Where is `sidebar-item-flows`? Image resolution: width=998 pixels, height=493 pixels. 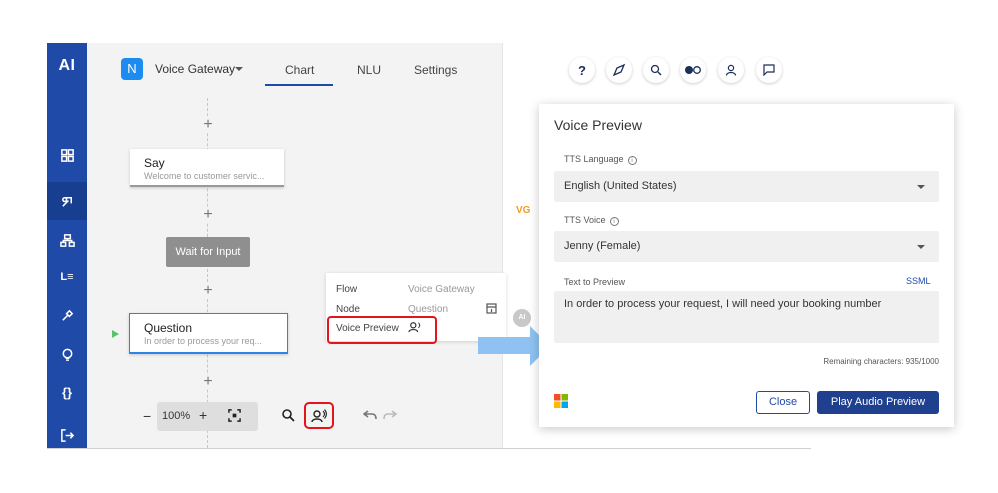
sidebar-item-flows is located at coordinates (67, 201).